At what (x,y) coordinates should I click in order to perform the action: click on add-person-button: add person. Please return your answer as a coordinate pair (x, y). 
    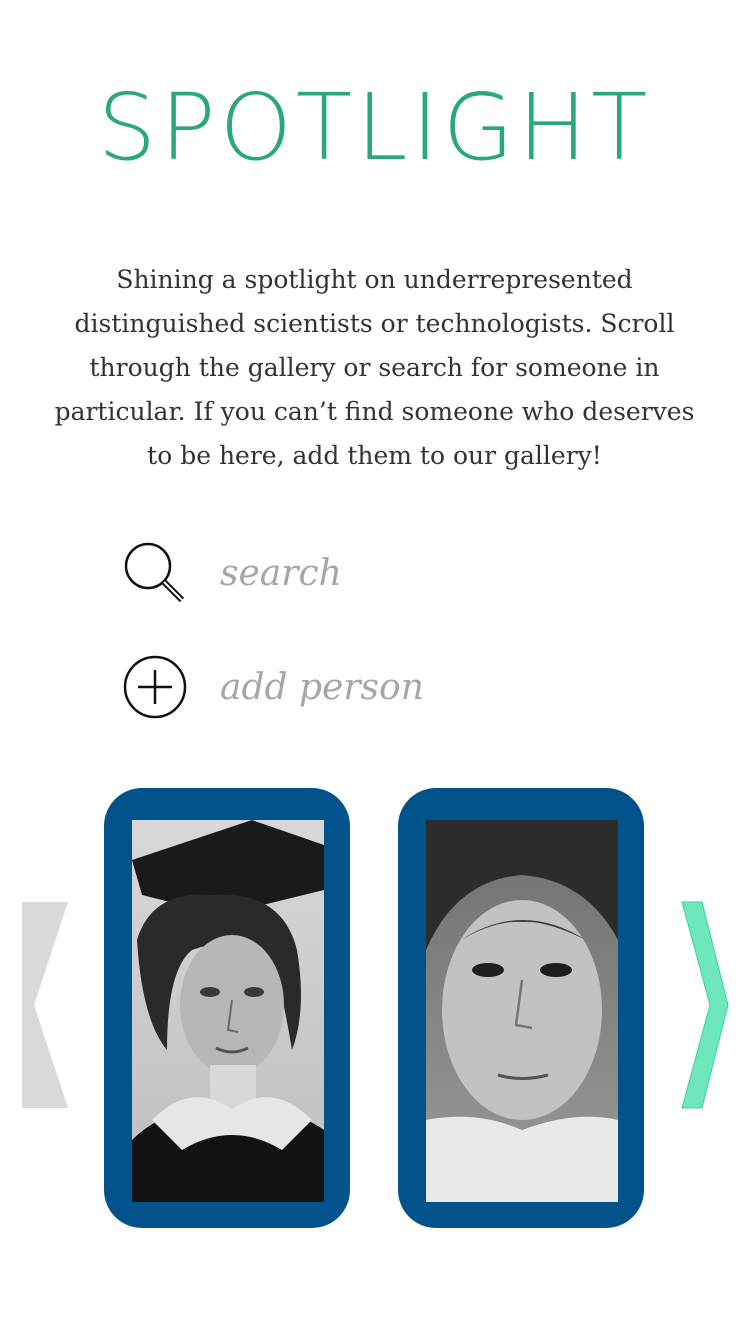
    Looking at the image, I should click on (273, 687).